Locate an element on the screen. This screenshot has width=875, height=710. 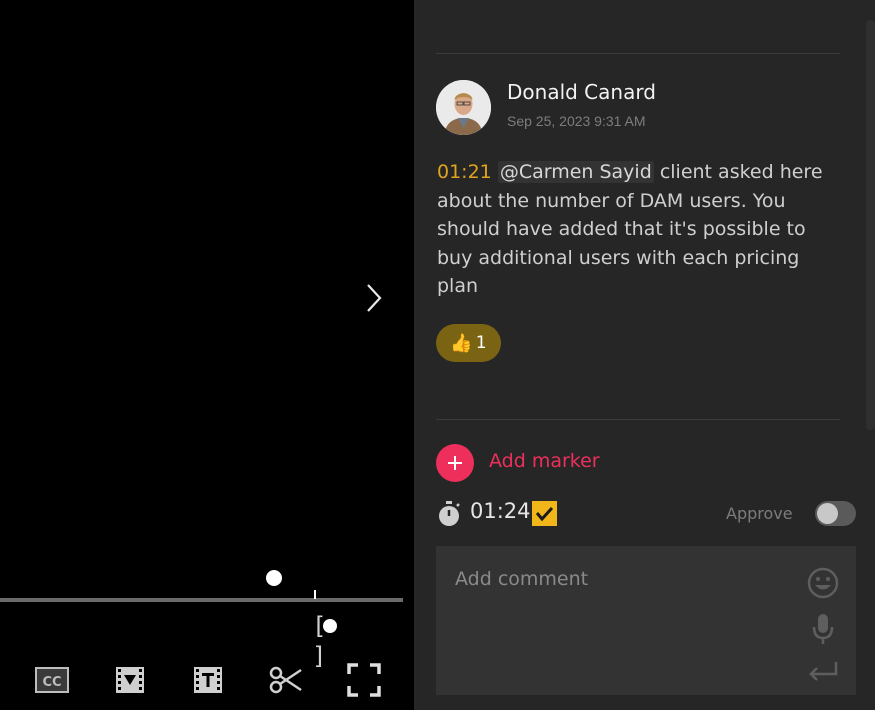
comment-author: Donald Canard is located at coordinates (581, 92).